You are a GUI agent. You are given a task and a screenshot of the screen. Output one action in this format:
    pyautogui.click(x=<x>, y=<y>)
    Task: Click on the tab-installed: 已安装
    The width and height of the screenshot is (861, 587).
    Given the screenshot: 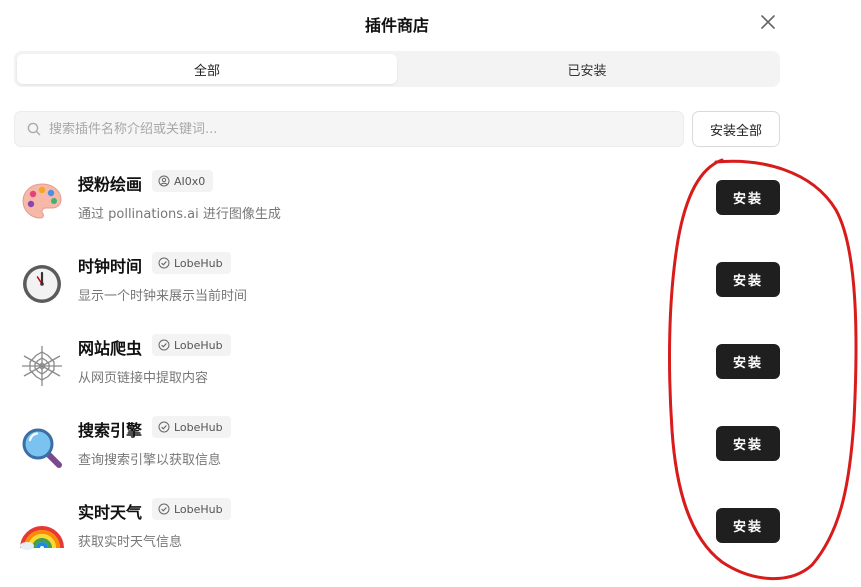 What is the action you would take?
    pyautogui.click(x=587, y=69)
    